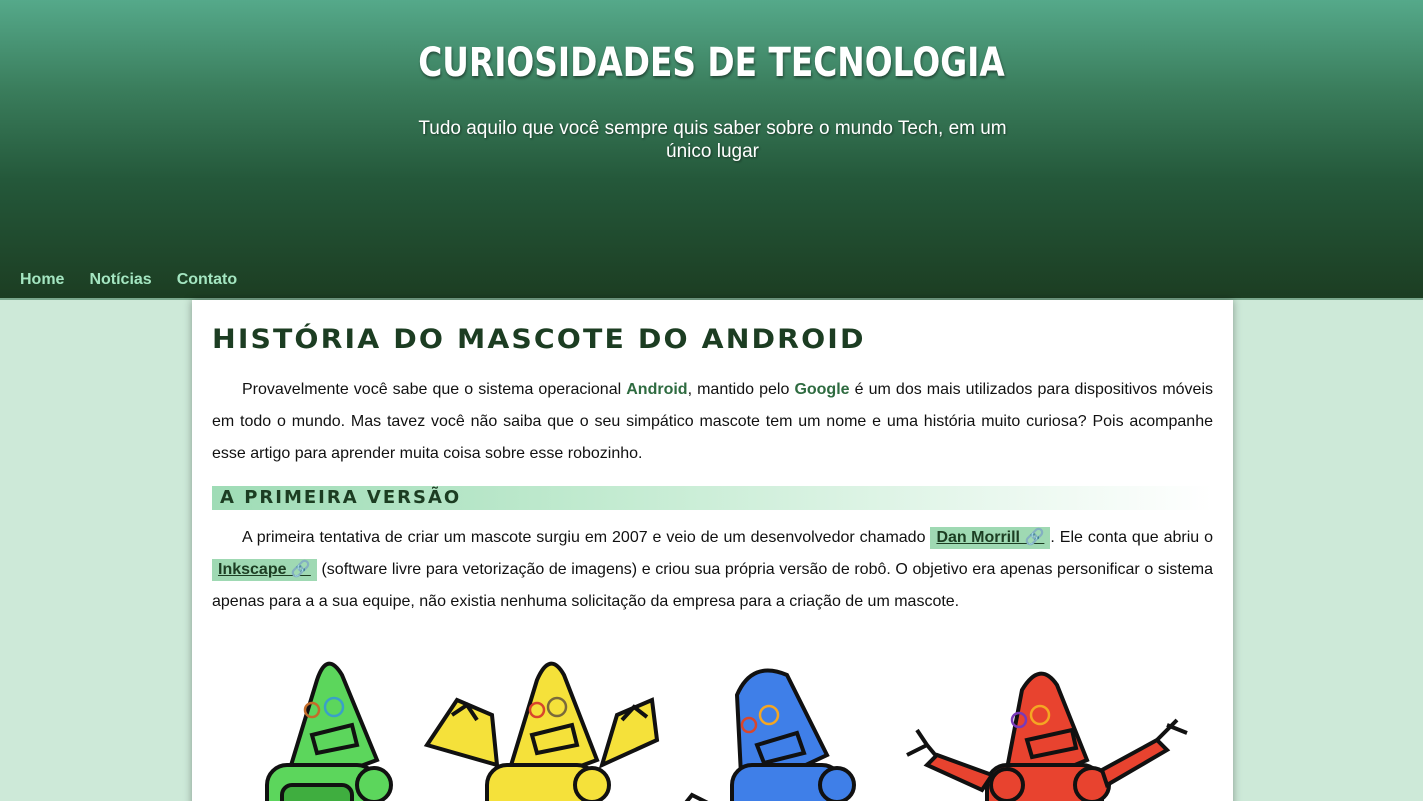 Image resolution: width=1423 pixels, height=801 pixels. Describe the element at coordinates (42, 280) in the screenshot. I see `nav-link-home: Home` at that location.